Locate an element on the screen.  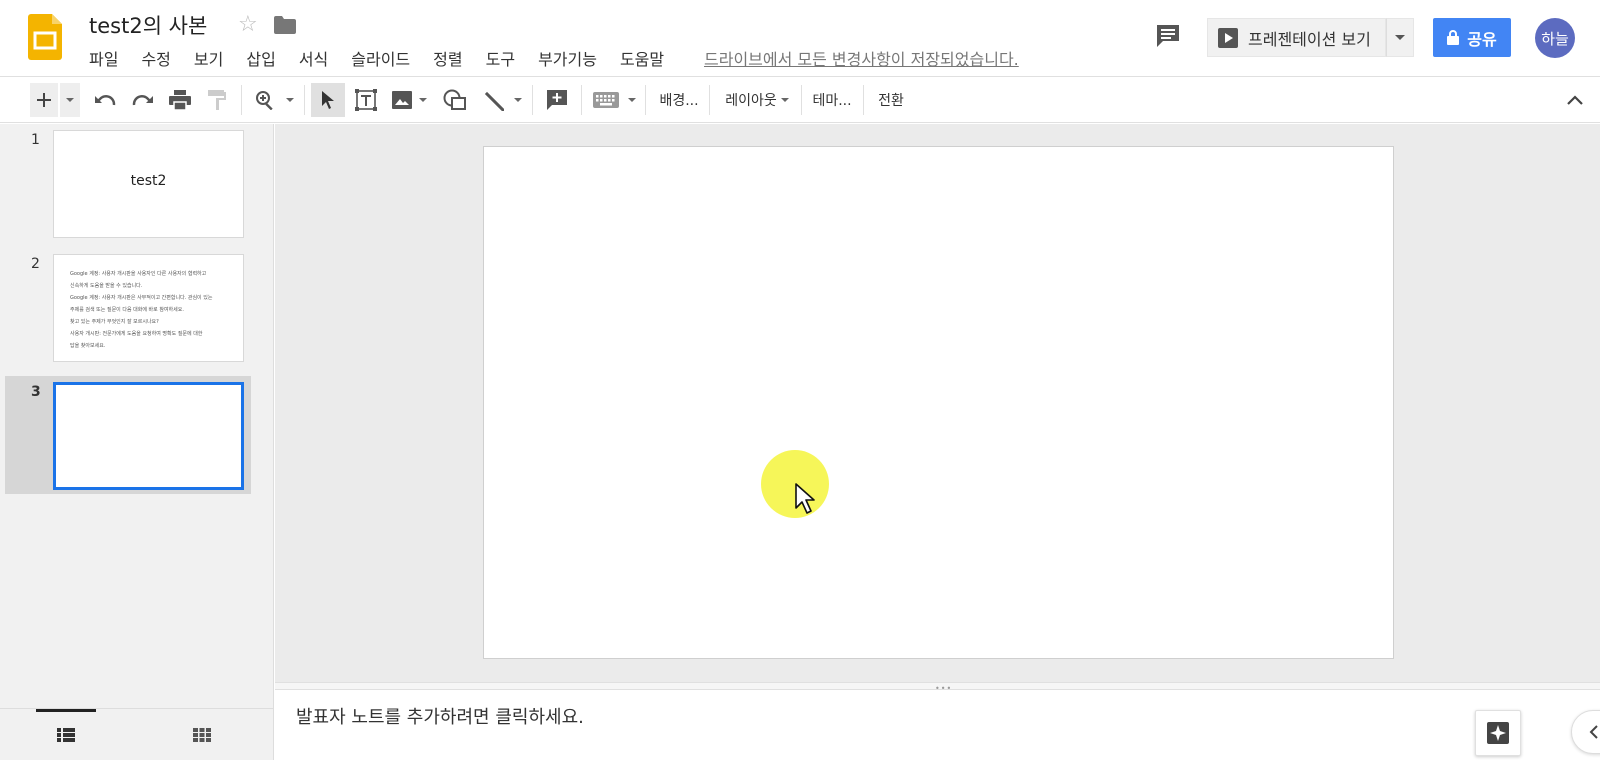
list-view-icon is located at coordinates (66, 735).